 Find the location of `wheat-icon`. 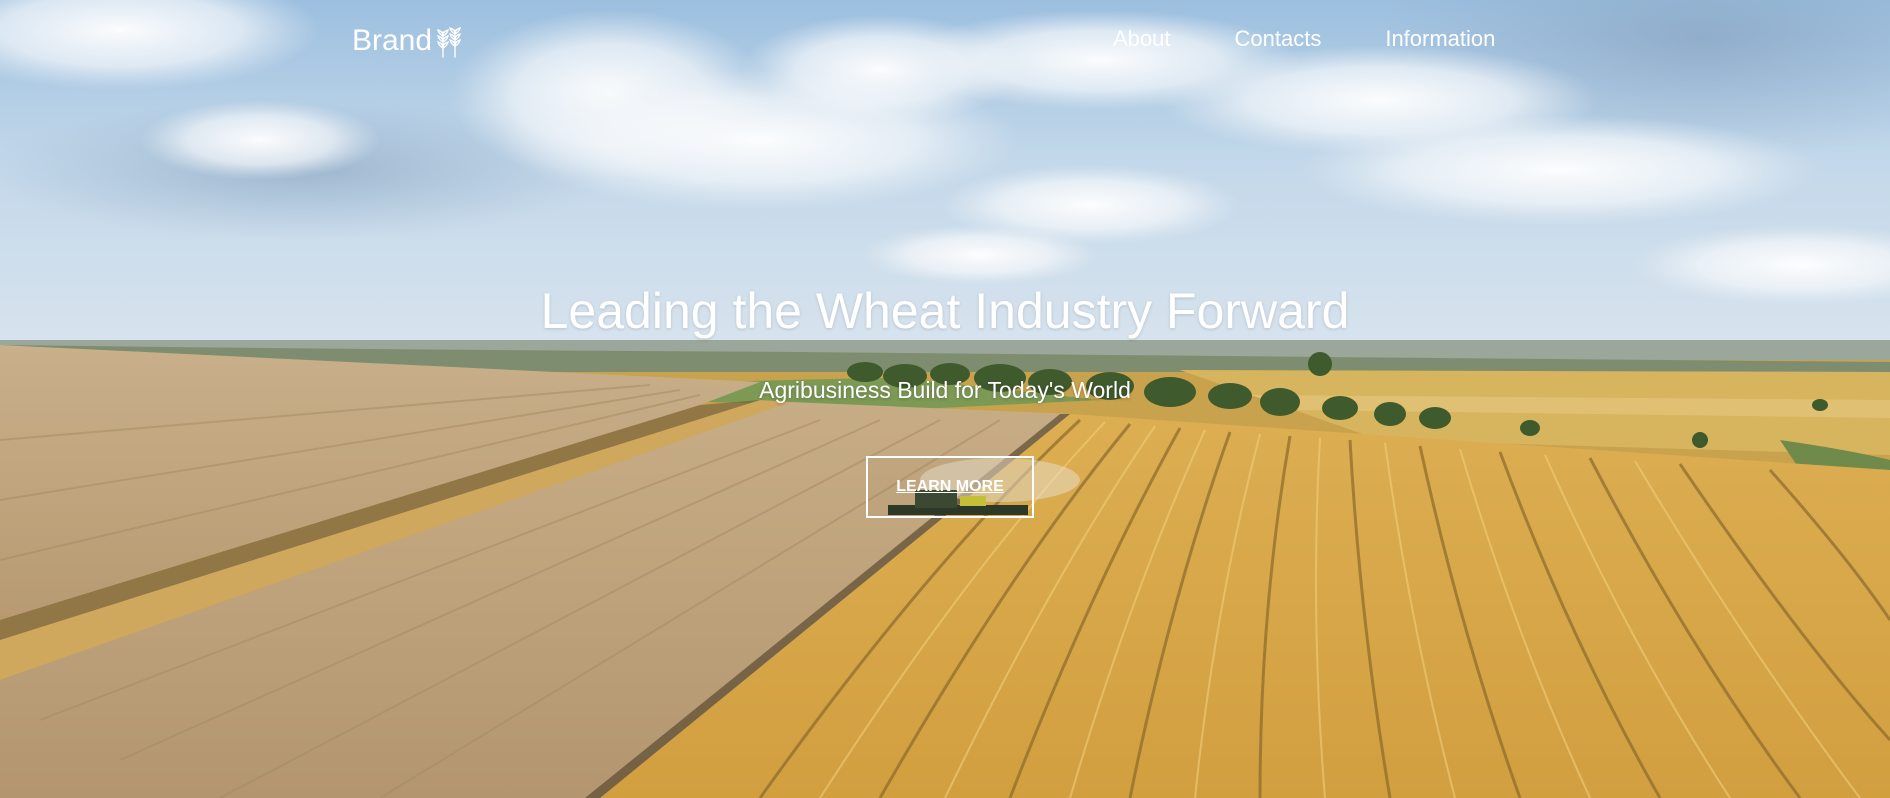

wheat-icon is located at coordinates (449, 42).